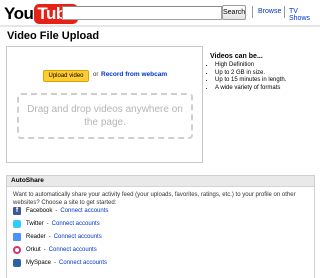 Image resolution: width=320 pixels, height=278 pixels. I want to click on autoshare-header, so click(160, 181).